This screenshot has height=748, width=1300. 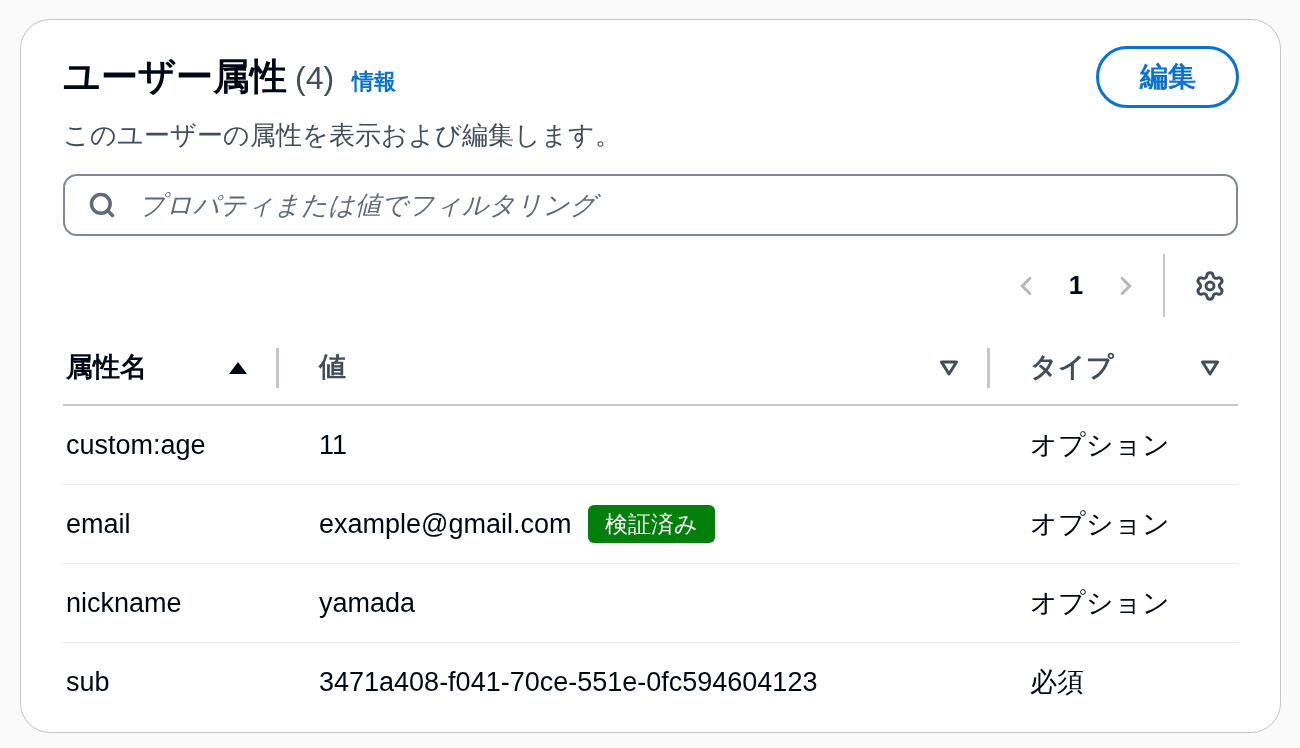 I want to click on filter-input-field: プロパティまたは値でフィルタリング, so click(x=650, y=205).